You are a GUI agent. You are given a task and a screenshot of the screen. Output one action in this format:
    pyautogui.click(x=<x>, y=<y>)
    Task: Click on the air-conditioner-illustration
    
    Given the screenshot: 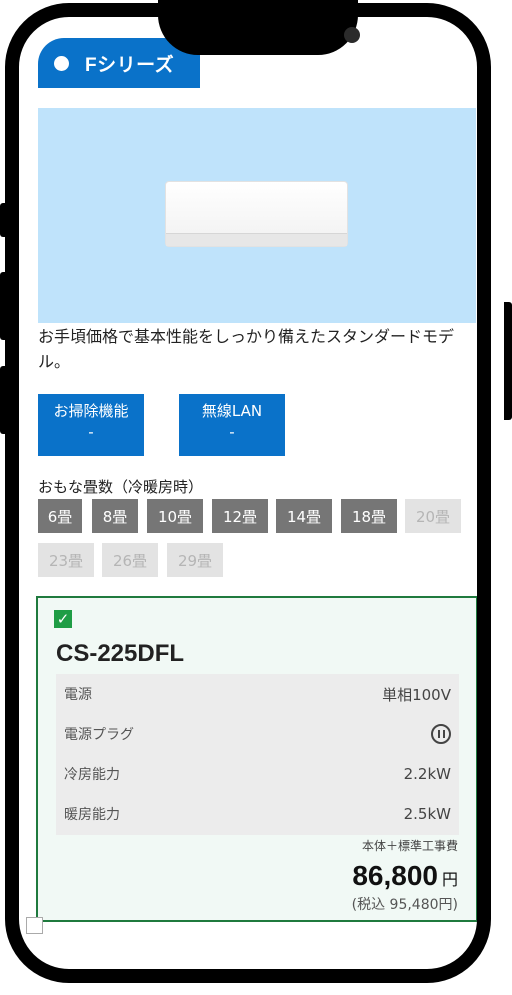 What is the action you would take?
    pyautogui.click(x=256, y=214)
    